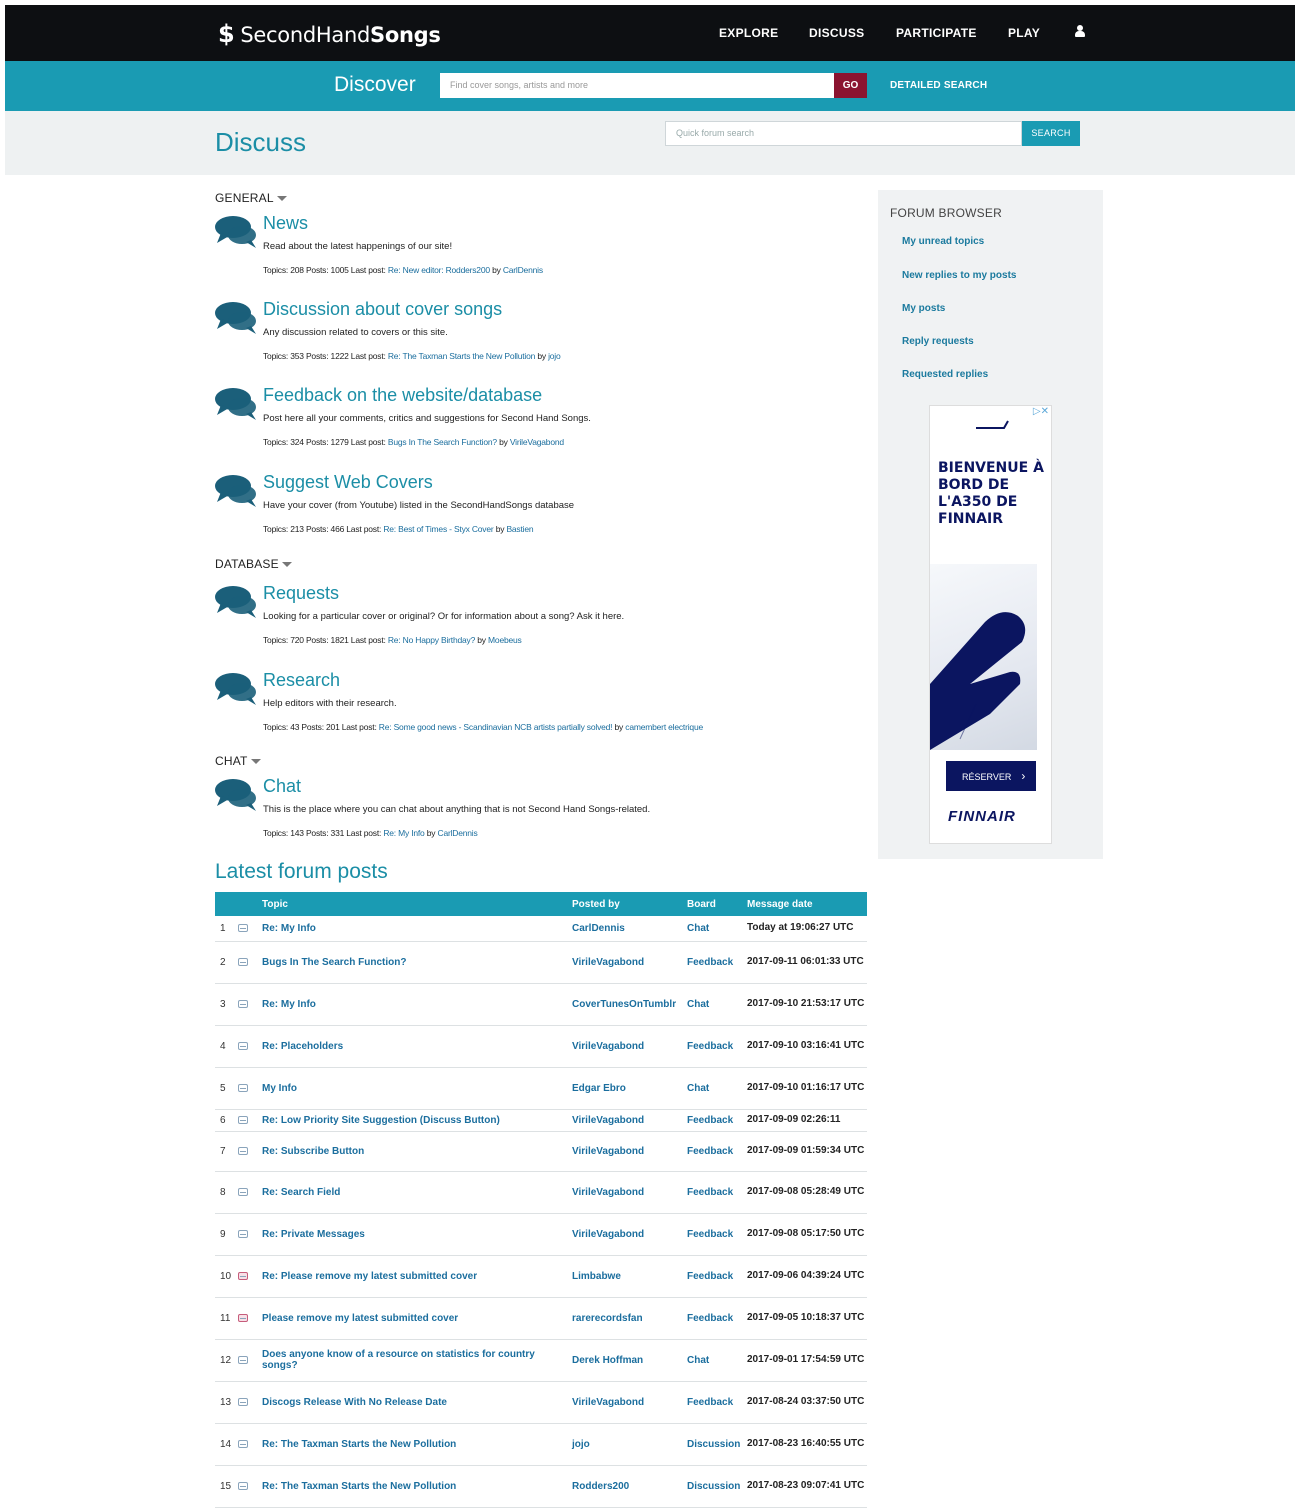 This screenshot has width=1295, height=1508. I want to click on detailed-search-link: DETAILED SEARCH, so click(938, 85).